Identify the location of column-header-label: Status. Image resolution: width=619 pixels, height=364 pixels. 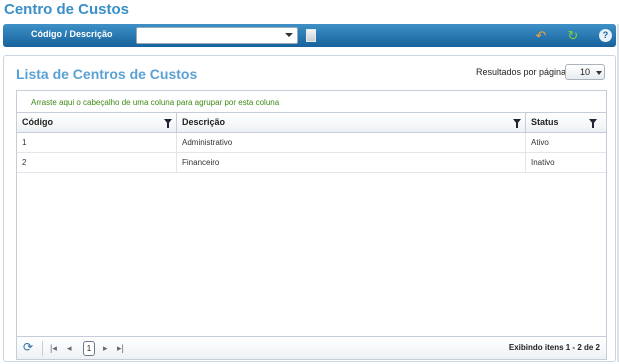
(545, 122).